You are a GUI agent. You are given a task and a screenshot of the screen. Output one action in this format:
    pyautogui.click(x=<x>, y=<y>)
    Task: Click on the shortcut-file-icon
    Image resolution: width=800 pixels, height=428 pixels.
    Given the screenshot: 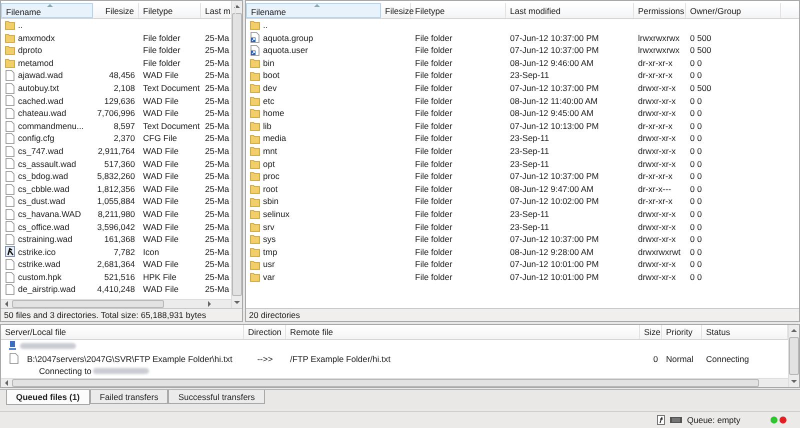 What is the action you would take?
    pyautogui.click(x=255, y=50)
    